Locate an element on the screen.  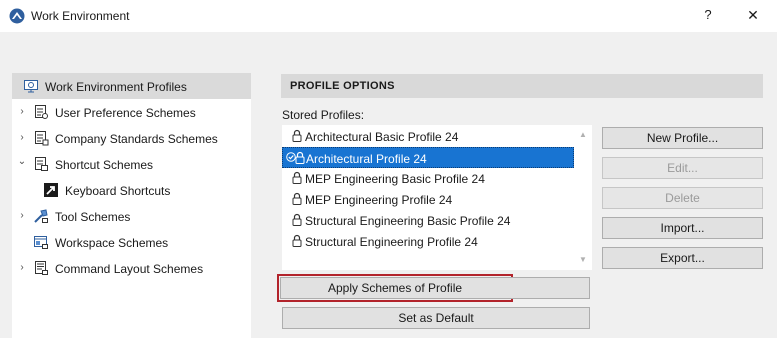
profile-item-selected: Architectural Profile 24 is located at coordinates (428, 157).